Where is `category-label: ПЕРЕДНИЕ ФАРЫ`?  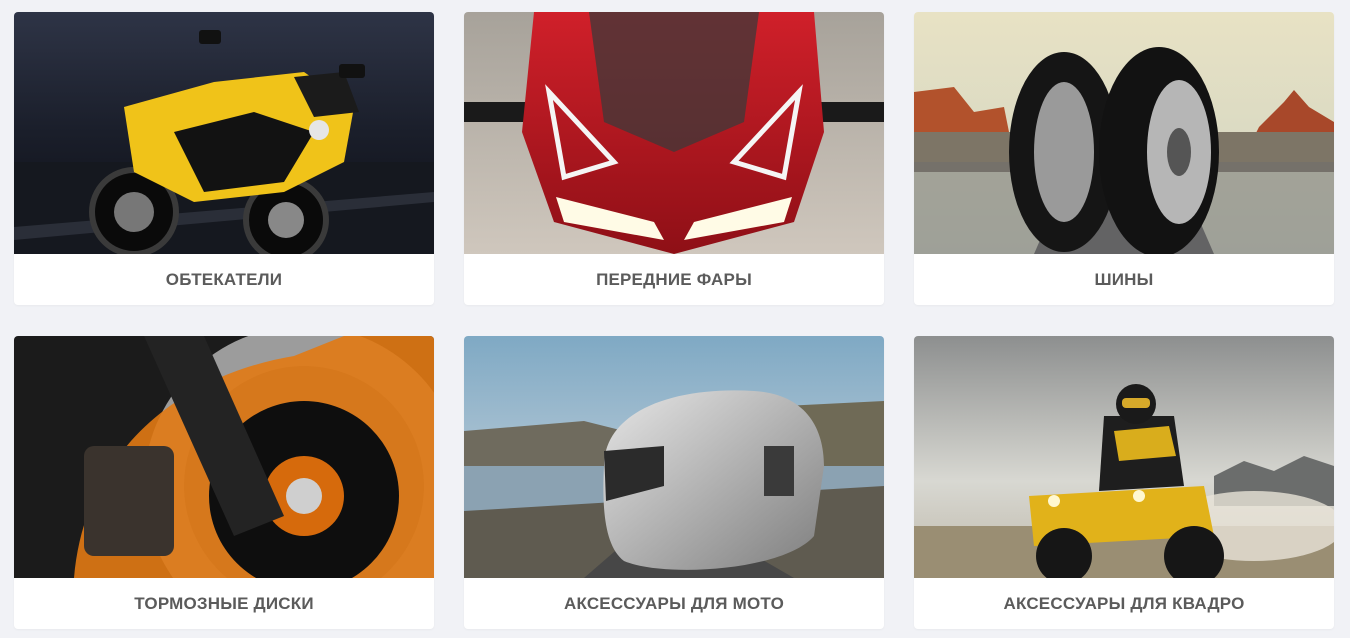 category-label: ПЕРЕДНИЕ ФАРЫ is located at coordinates (674, 279).